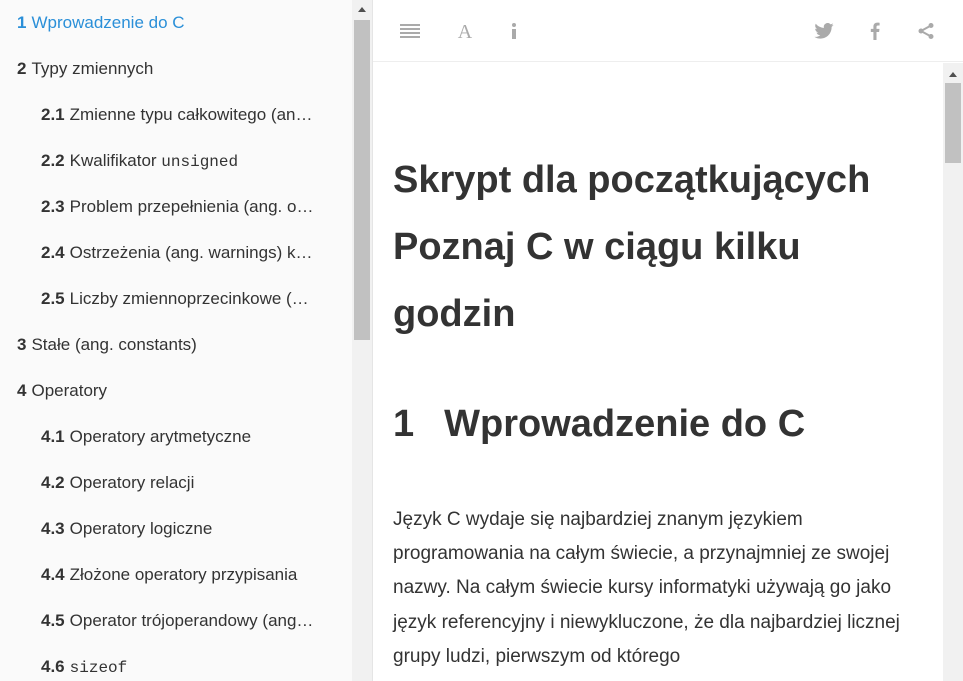  Describe the element at coordinates (69, 390) in the screenshot. I see `toc-label: Operatory` at that location.